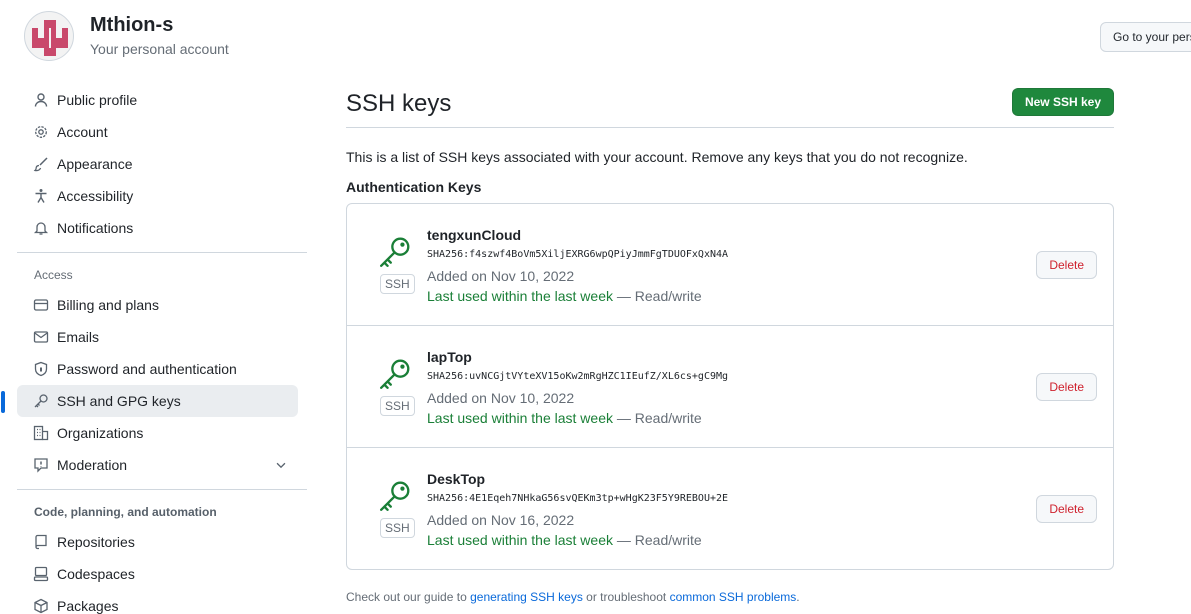  What do you see at coordinates (119, 401) in the screenshot?
I see `sidebar-item-label: SSH and GPG keys` at bounding box center [119, 401].